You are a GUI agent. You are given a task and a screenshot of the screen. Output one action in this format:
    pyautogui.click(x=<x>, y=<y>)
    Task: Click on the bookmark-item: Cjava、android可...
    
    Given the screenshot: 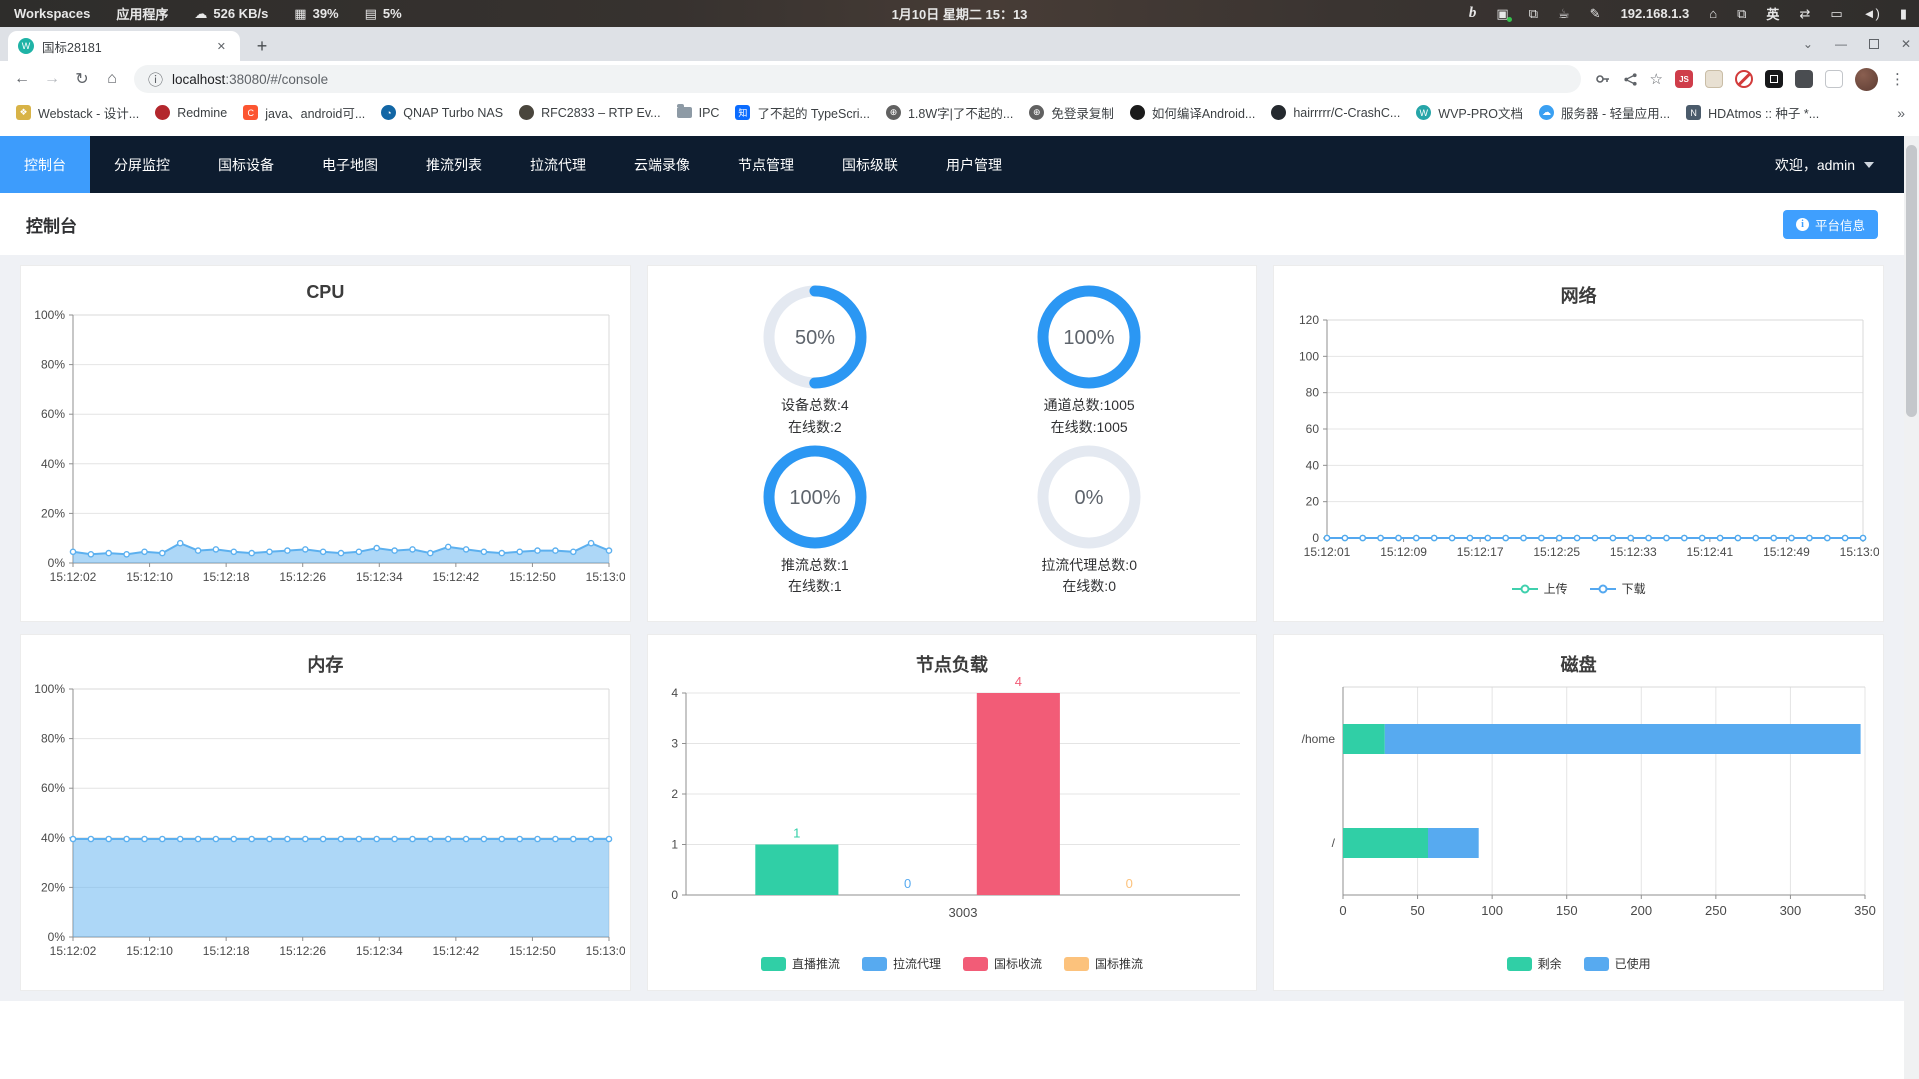 What is the action you would take?
    pyautogui.click(x=304, y=112)
    